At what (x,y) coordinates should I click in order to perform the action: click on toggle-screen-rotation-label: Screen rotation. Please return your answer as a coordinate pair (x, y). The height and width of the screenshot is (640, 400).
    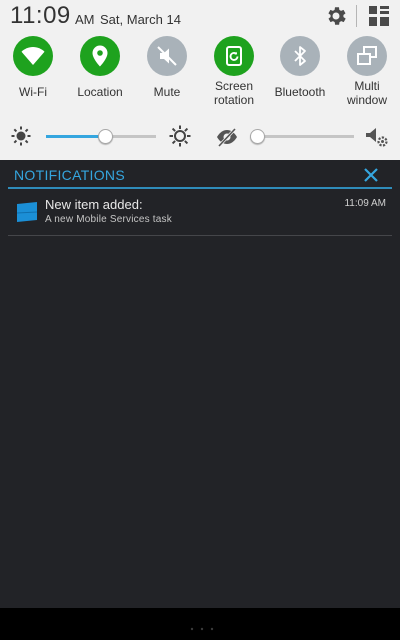
    Looking at the image, I should click on (234, 93).